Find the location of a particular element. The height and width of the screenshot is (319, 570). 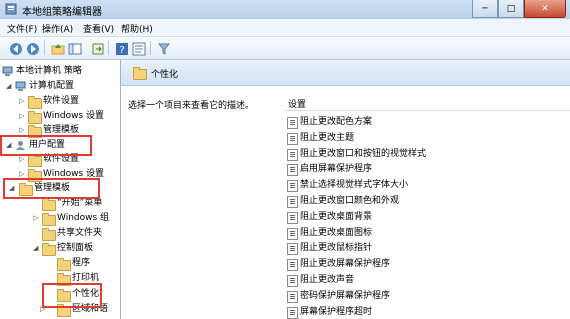

window-title: 本地组策略编辑器 is located at coordinates (62, 12).